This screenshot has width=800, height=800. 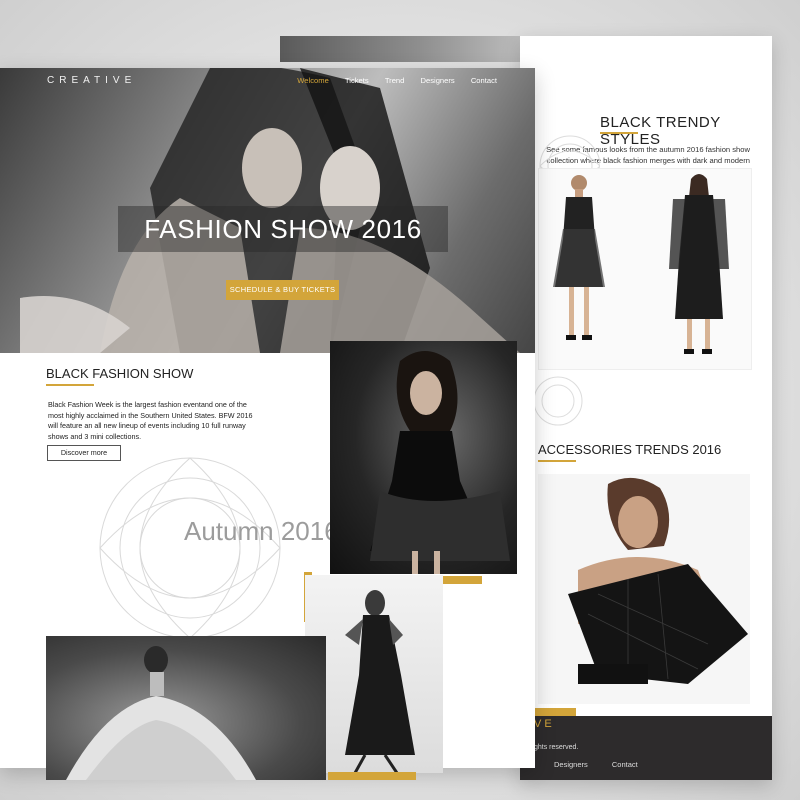 What do you see at coordinates (438, 80) in the screenshot?
I see `nav-designers: Designers` at bounding box center [438, 80].